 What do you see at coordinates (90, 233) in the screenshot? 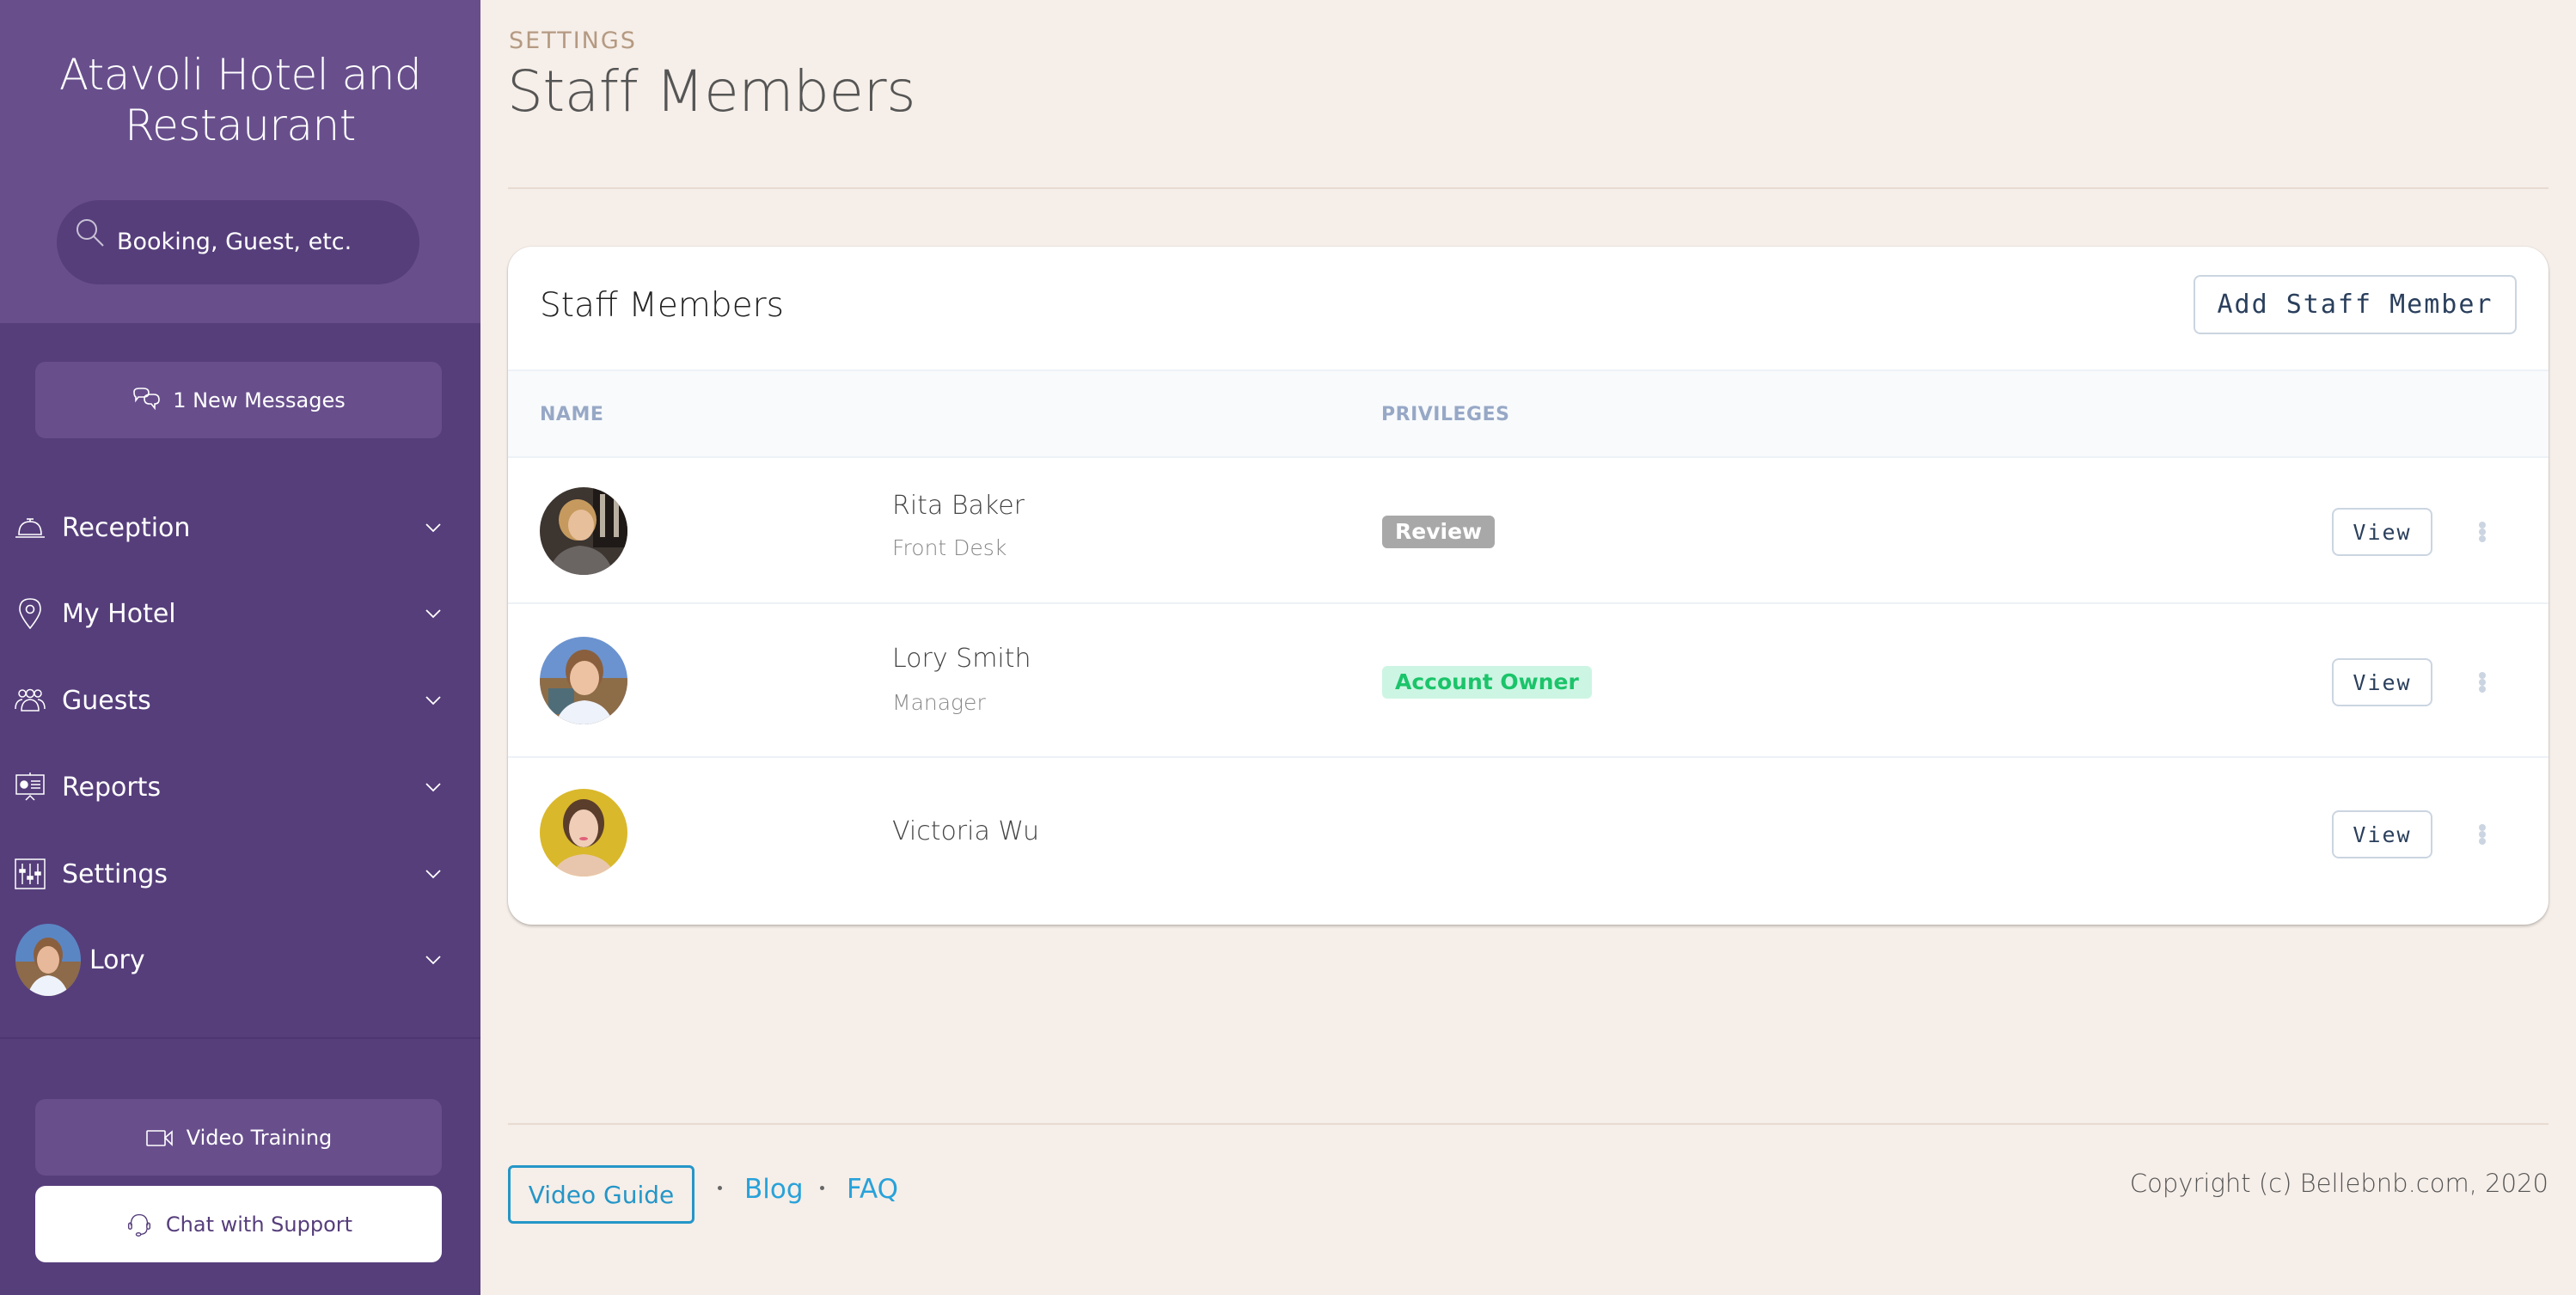
I see `search-icon` at bounding box center [90, 233].